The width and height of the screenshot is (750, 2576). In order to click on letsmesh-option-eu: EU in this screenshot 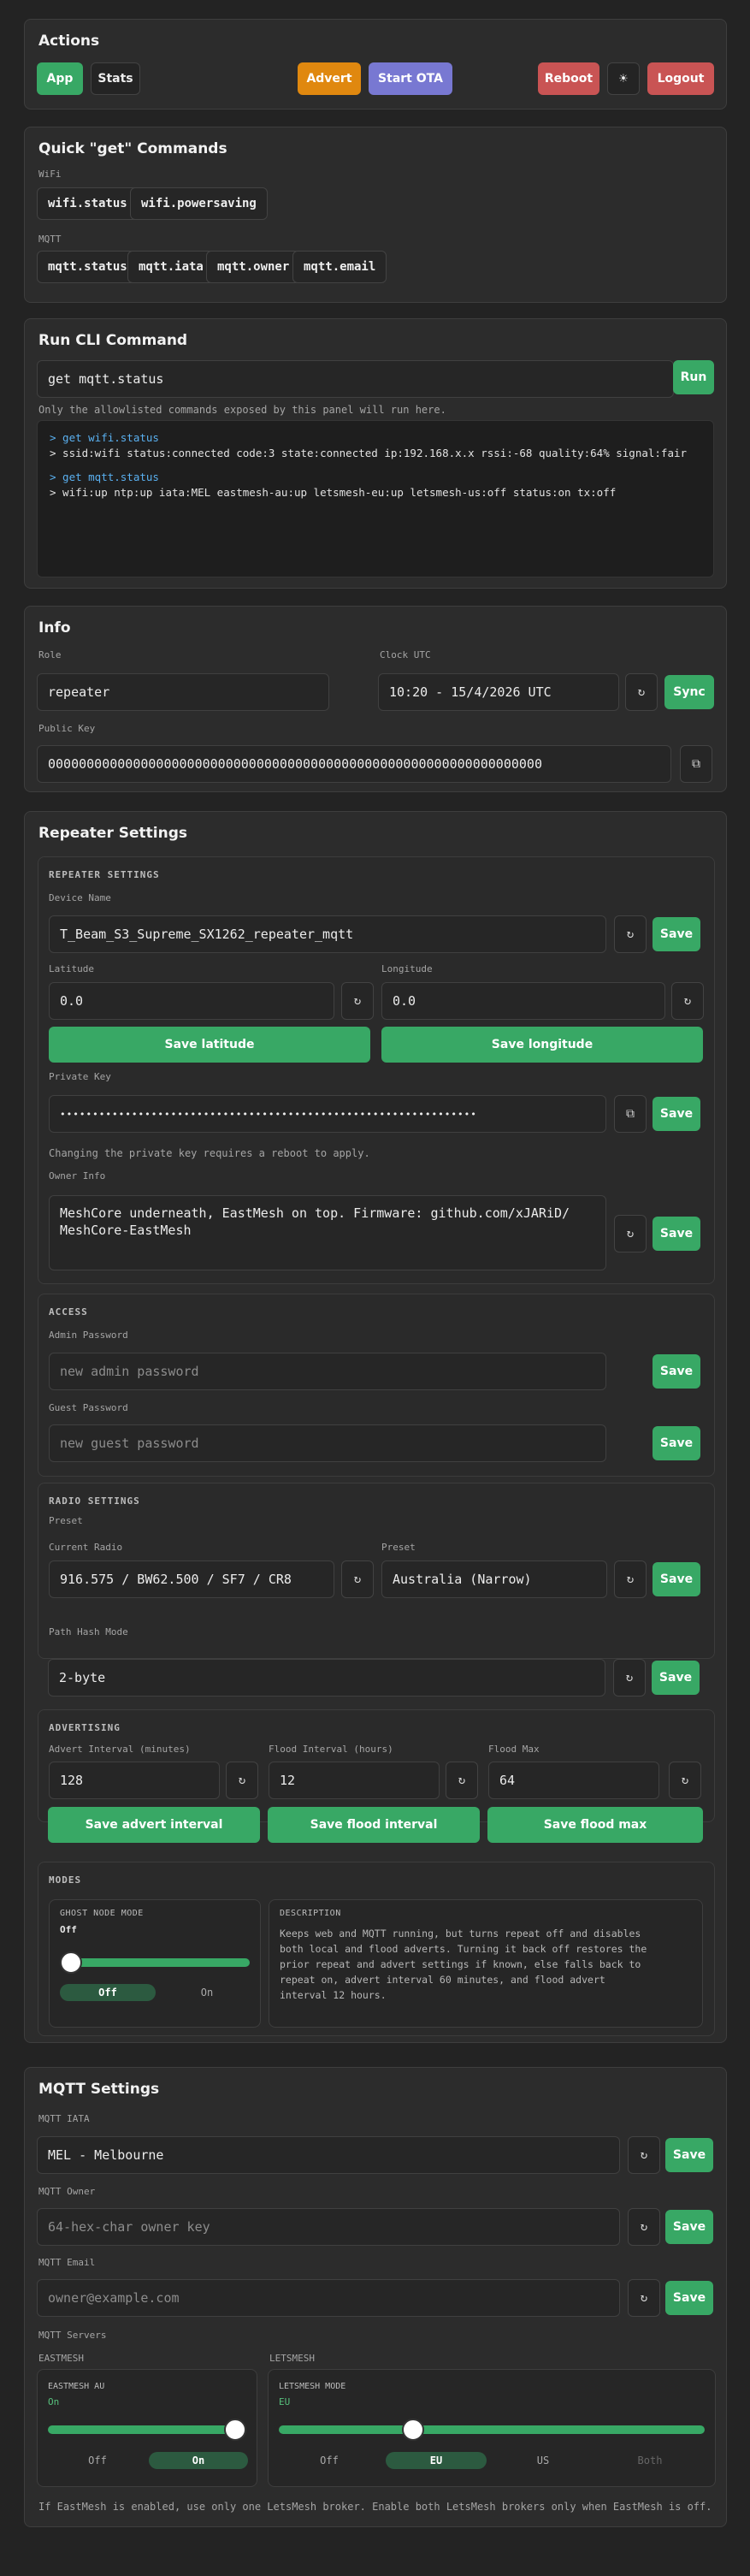, I will do `click(436, 2460)`.